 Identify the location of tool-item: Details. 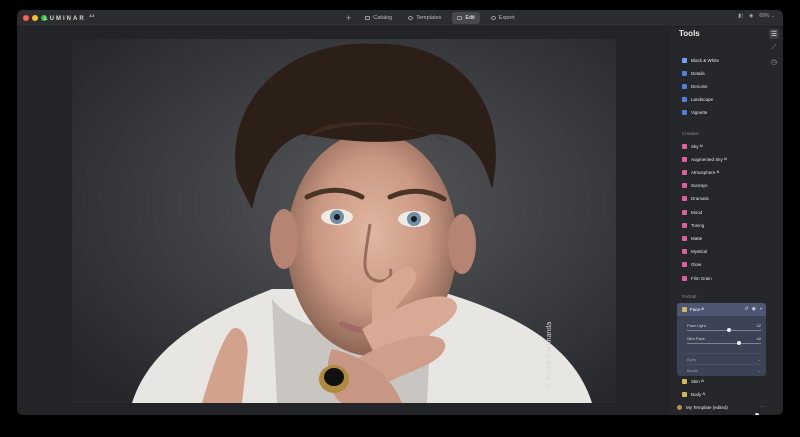
(693, 73).